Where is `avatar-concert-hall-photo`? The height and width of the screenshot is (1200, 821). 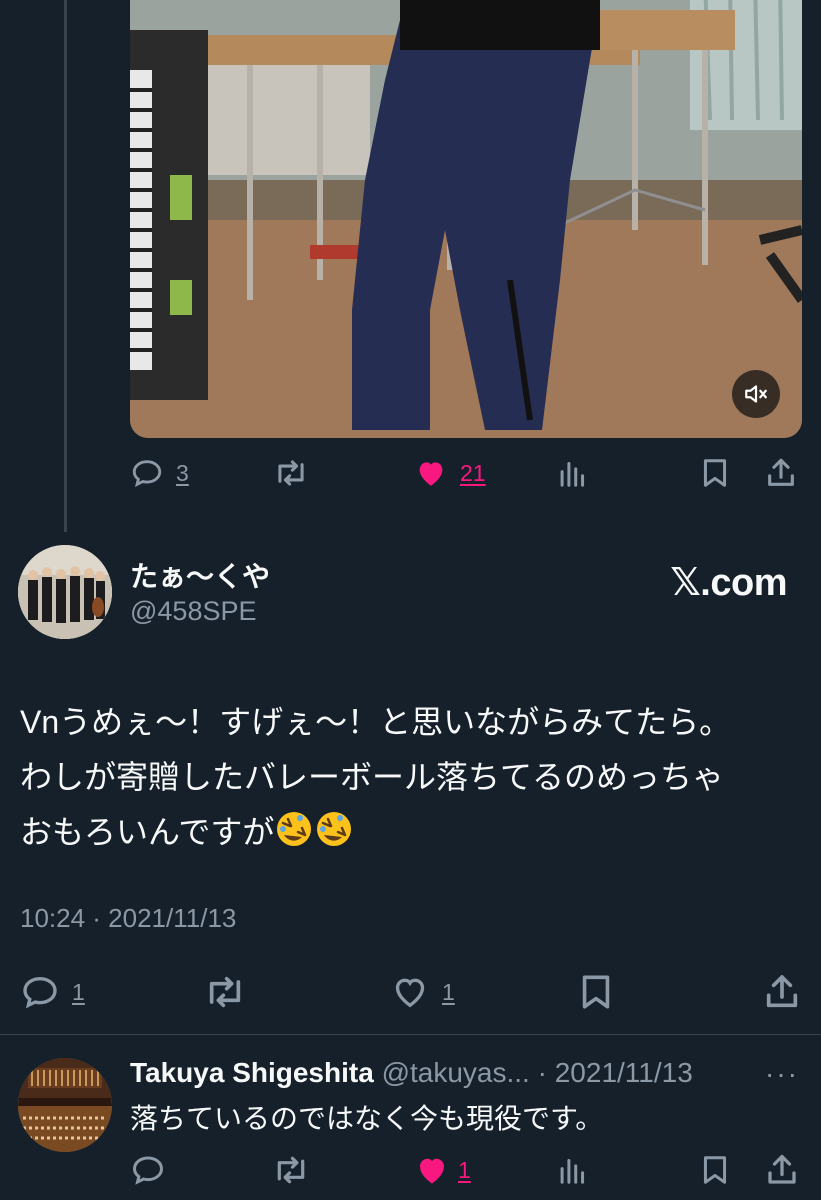
avatar-concert-hall-photo is located at coordinates (65, 1105).